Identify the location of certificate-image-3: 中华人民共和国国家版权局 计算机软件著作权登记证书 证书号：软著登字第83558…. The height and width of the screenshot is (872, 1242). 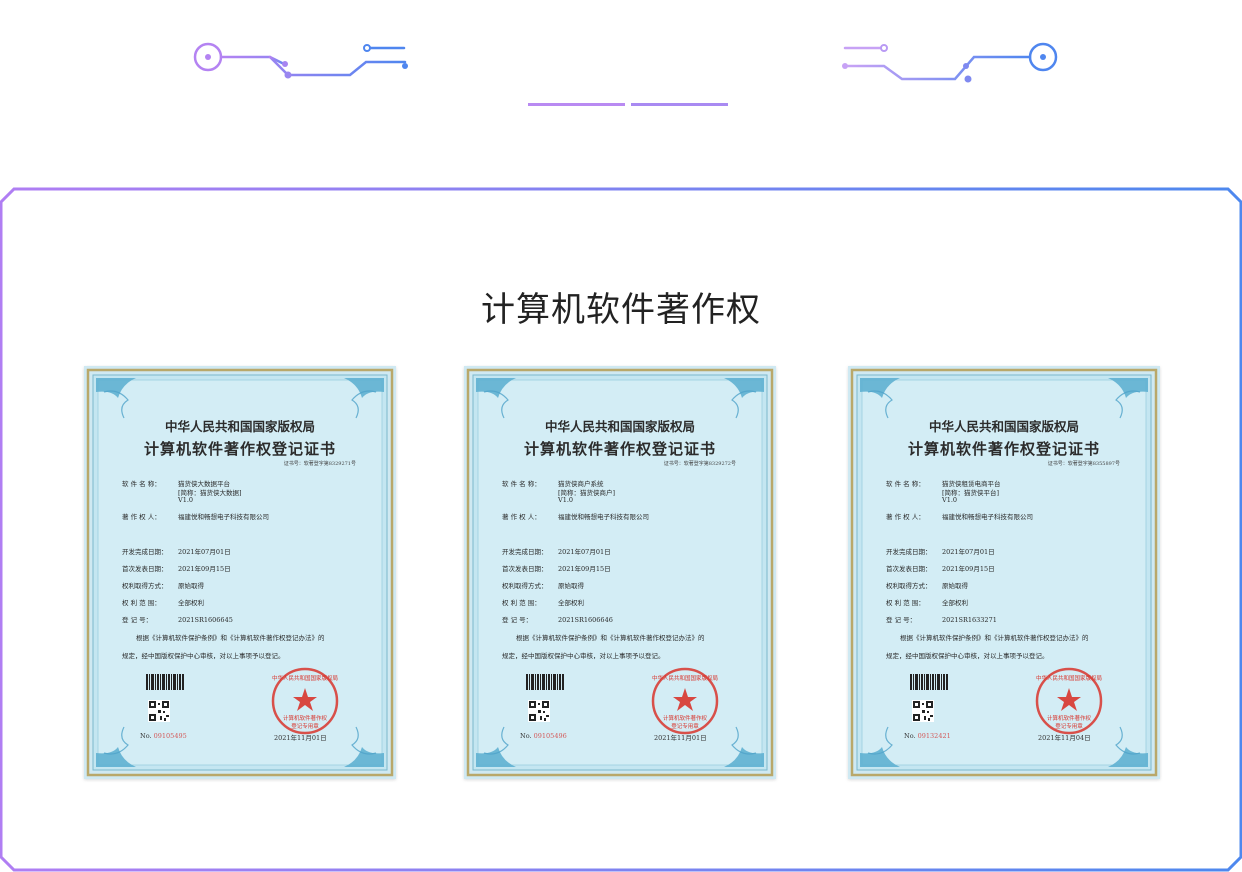
(1004, 572).